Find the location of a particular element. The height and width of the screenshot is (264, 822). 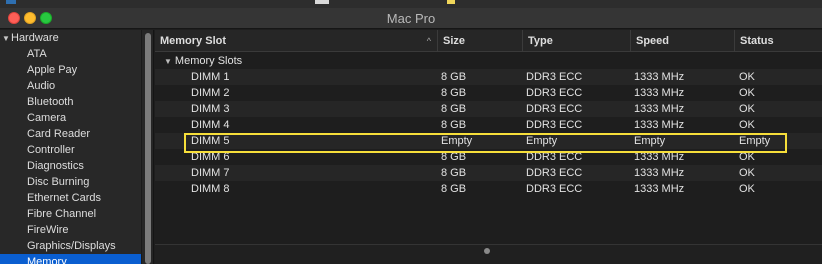

sidebar-group-label: Hardware is located at coordinates (35, 38).